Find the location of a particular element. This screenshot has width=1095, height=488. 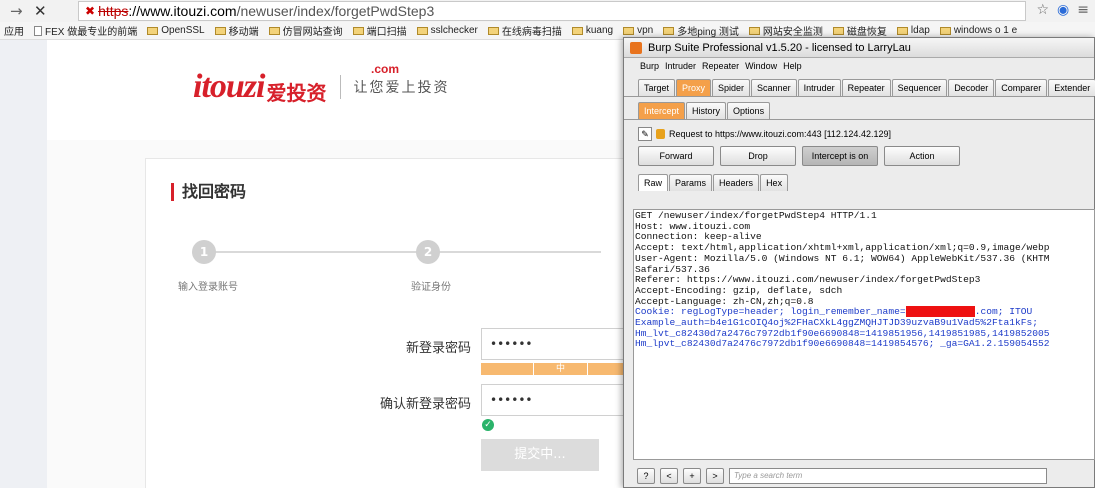

page-icon is located at coordinates (38, 30).